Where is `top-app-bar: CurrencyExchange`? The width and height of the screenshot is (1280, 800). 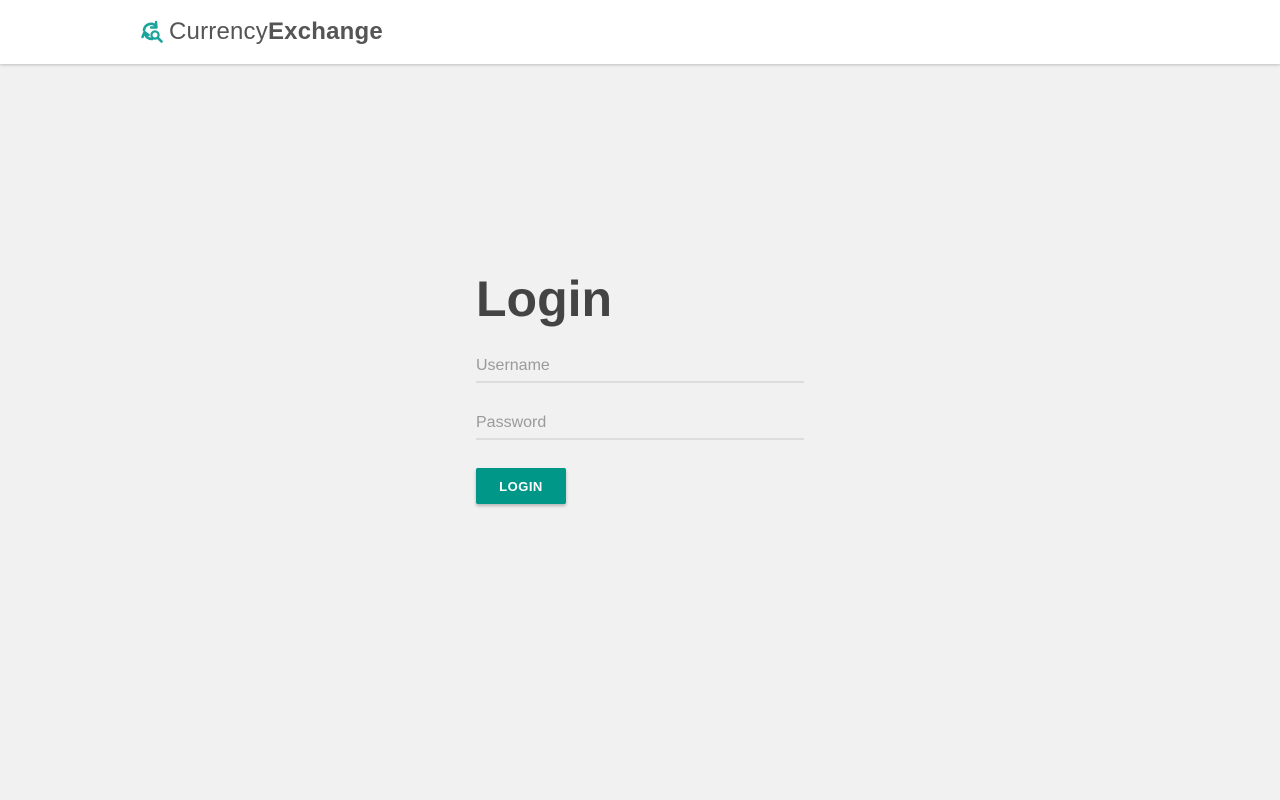 top-app-bar: CurrencyExchange is located at coordinates (640, 32).